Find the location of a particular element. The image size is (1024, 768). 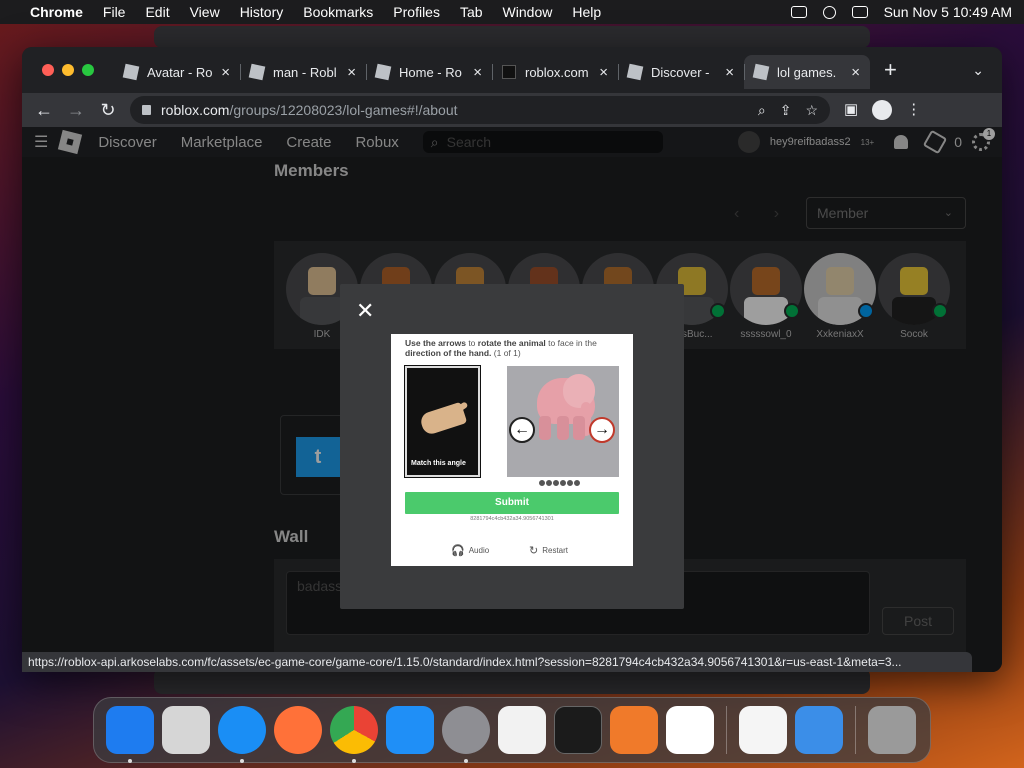

tab-discover: Discover - × is located at coordinates (681, 72).